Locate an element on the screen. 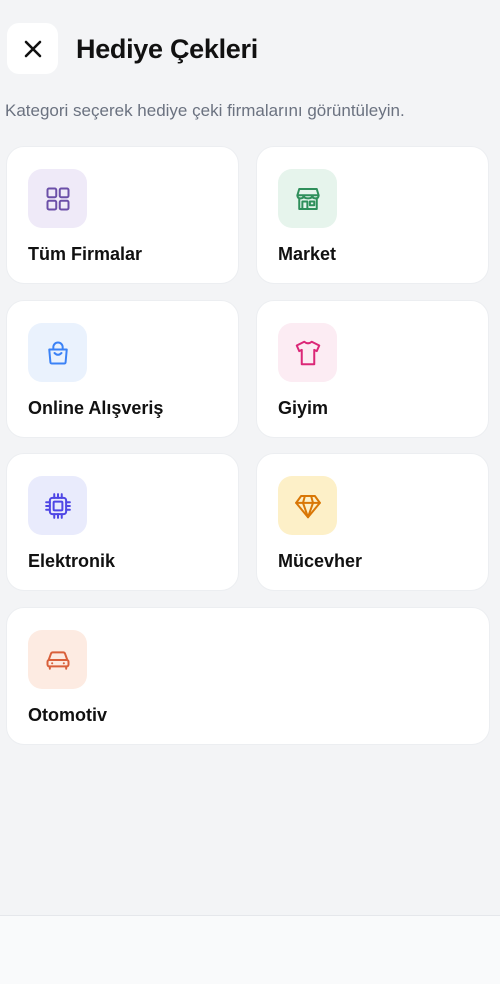  grid-icon is located at coordinates (57, 198).